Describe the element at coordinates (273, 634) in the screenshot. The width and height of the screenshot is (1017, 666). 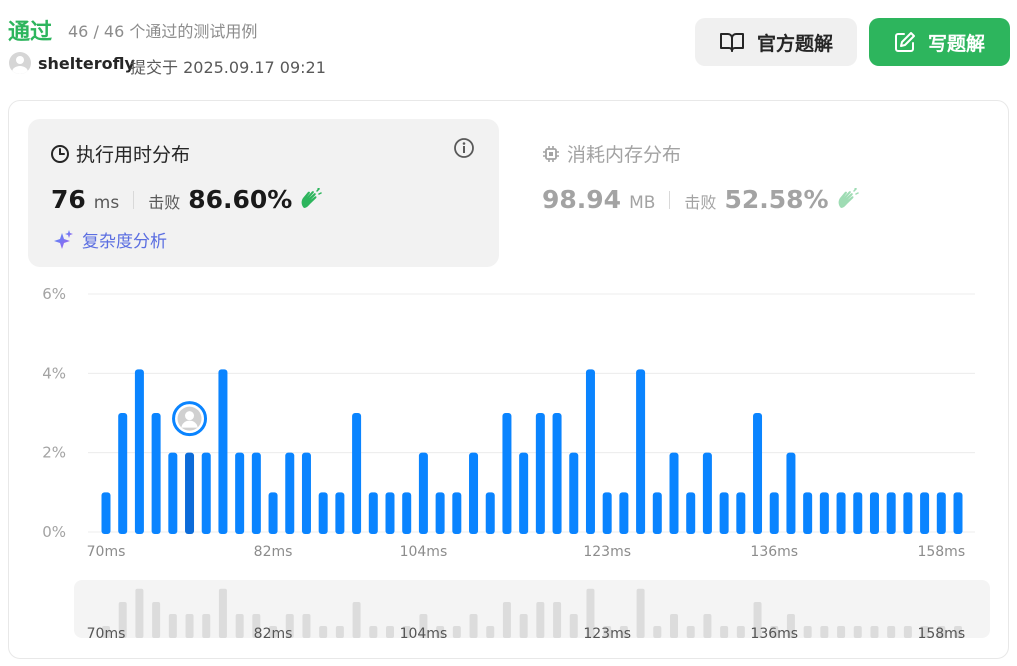
I see `navigator-tick-label: 82ms` at that location.